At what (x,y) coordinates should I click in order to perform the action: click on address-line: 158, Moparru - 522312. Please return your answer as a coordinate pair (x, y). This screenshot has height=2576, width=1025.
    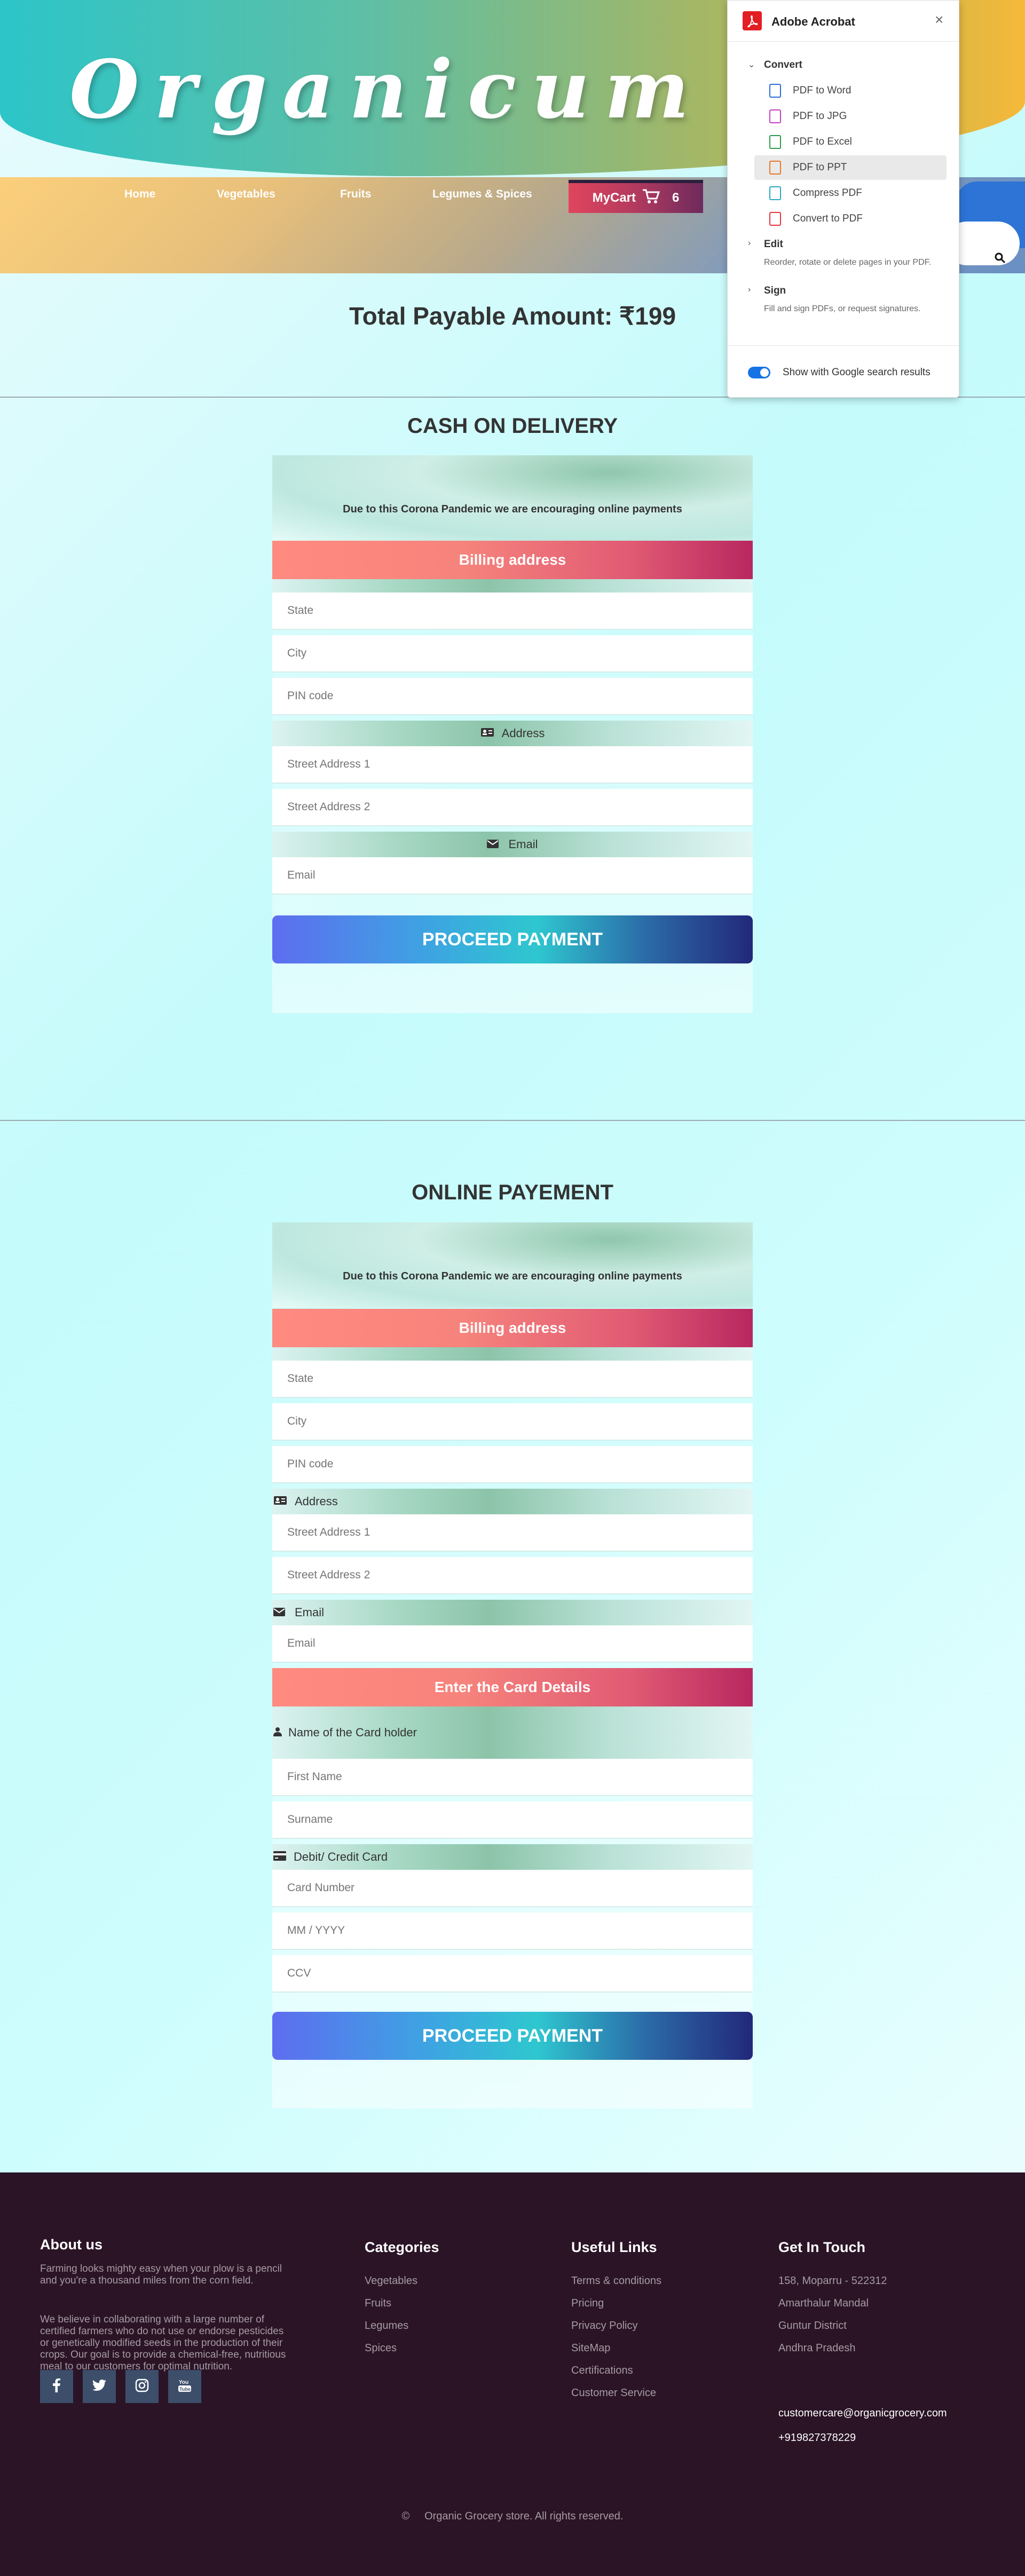
    Looking at the image, I should click on (832, 2281).